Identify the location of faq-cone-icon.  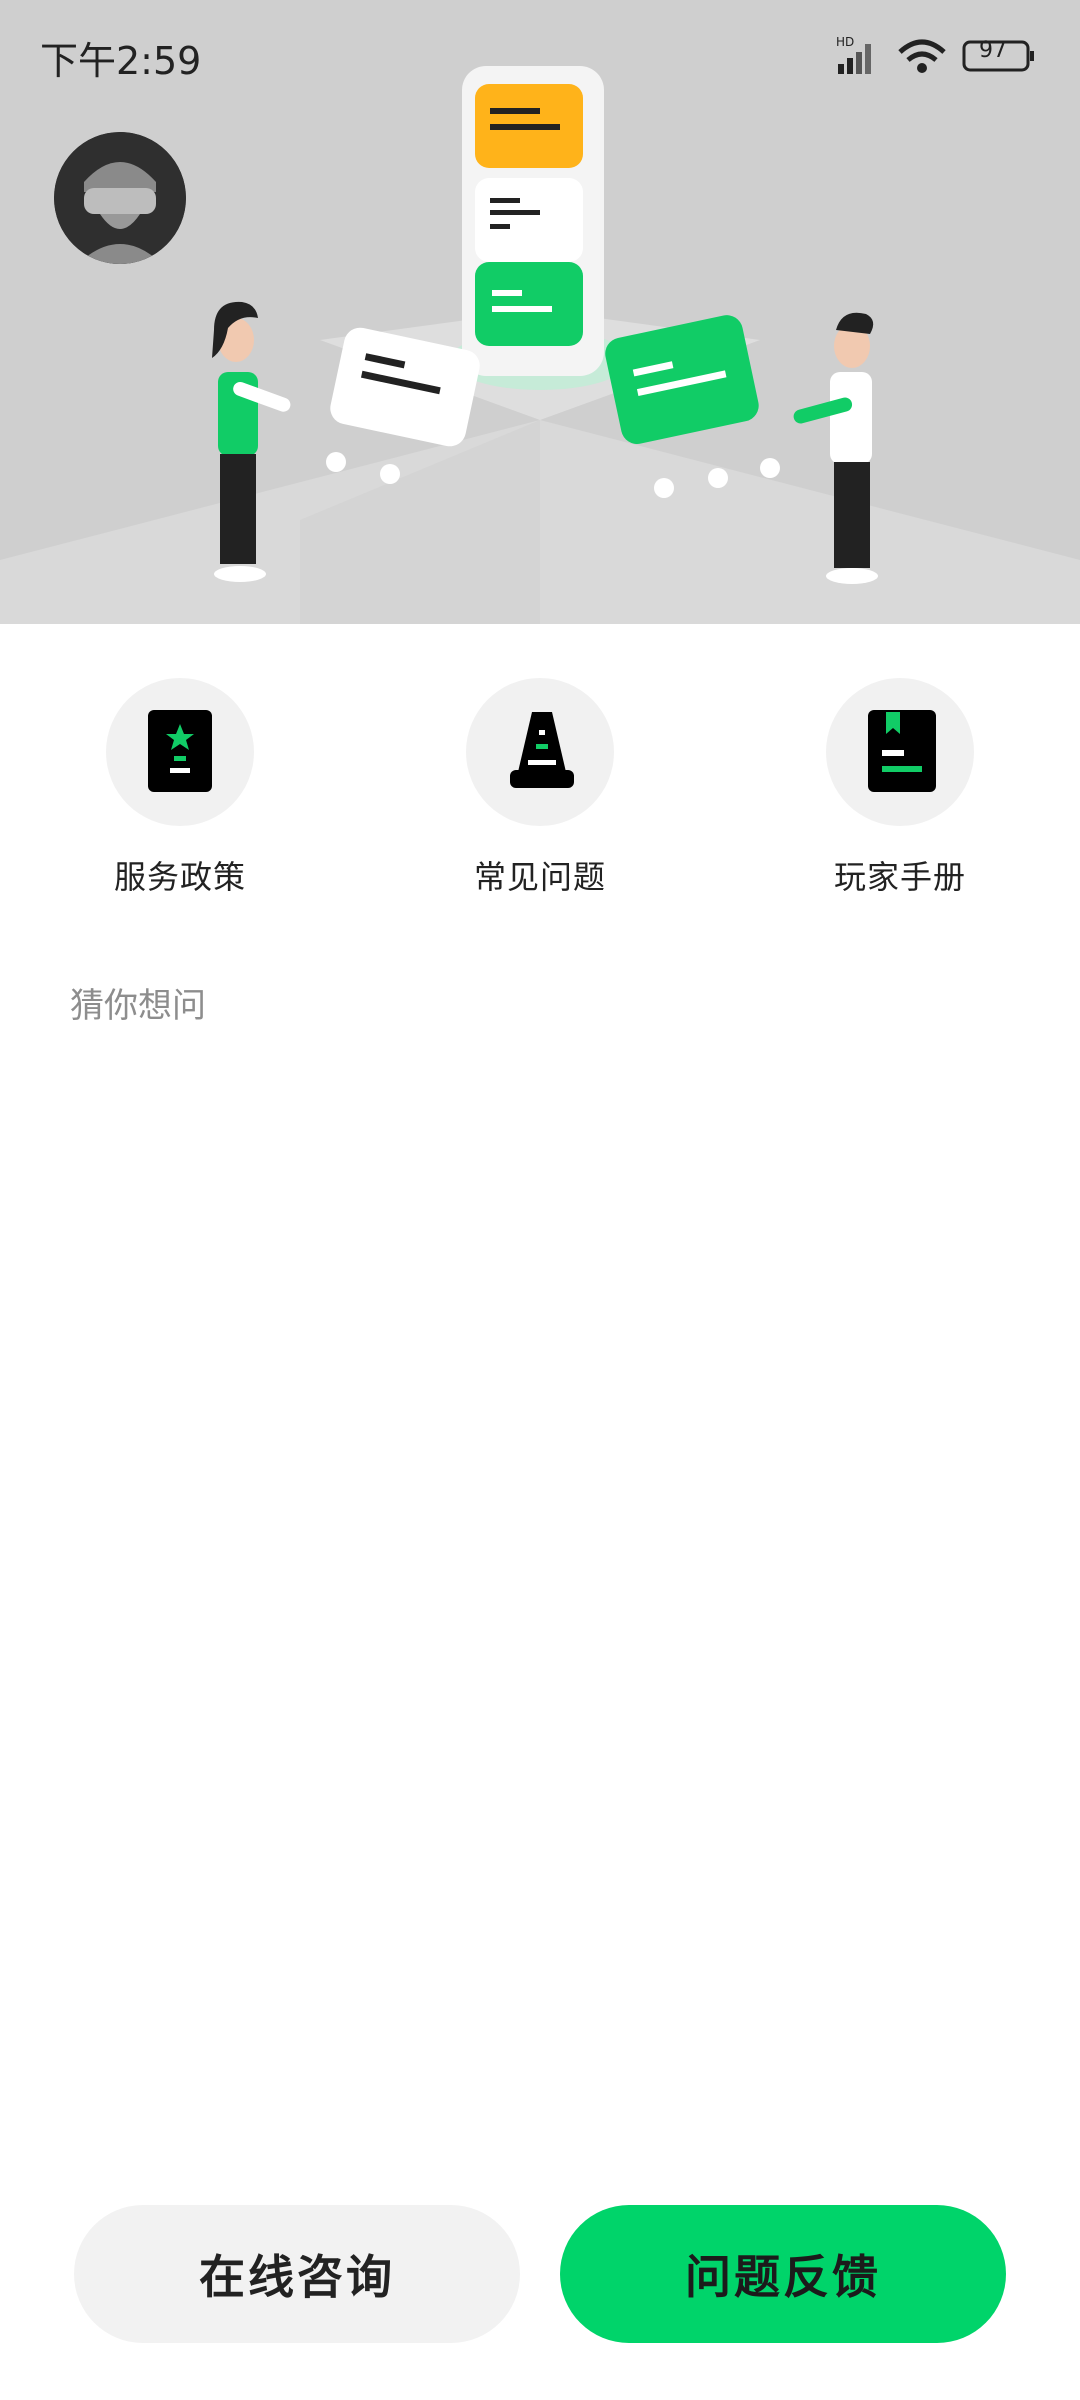
(542, 750).